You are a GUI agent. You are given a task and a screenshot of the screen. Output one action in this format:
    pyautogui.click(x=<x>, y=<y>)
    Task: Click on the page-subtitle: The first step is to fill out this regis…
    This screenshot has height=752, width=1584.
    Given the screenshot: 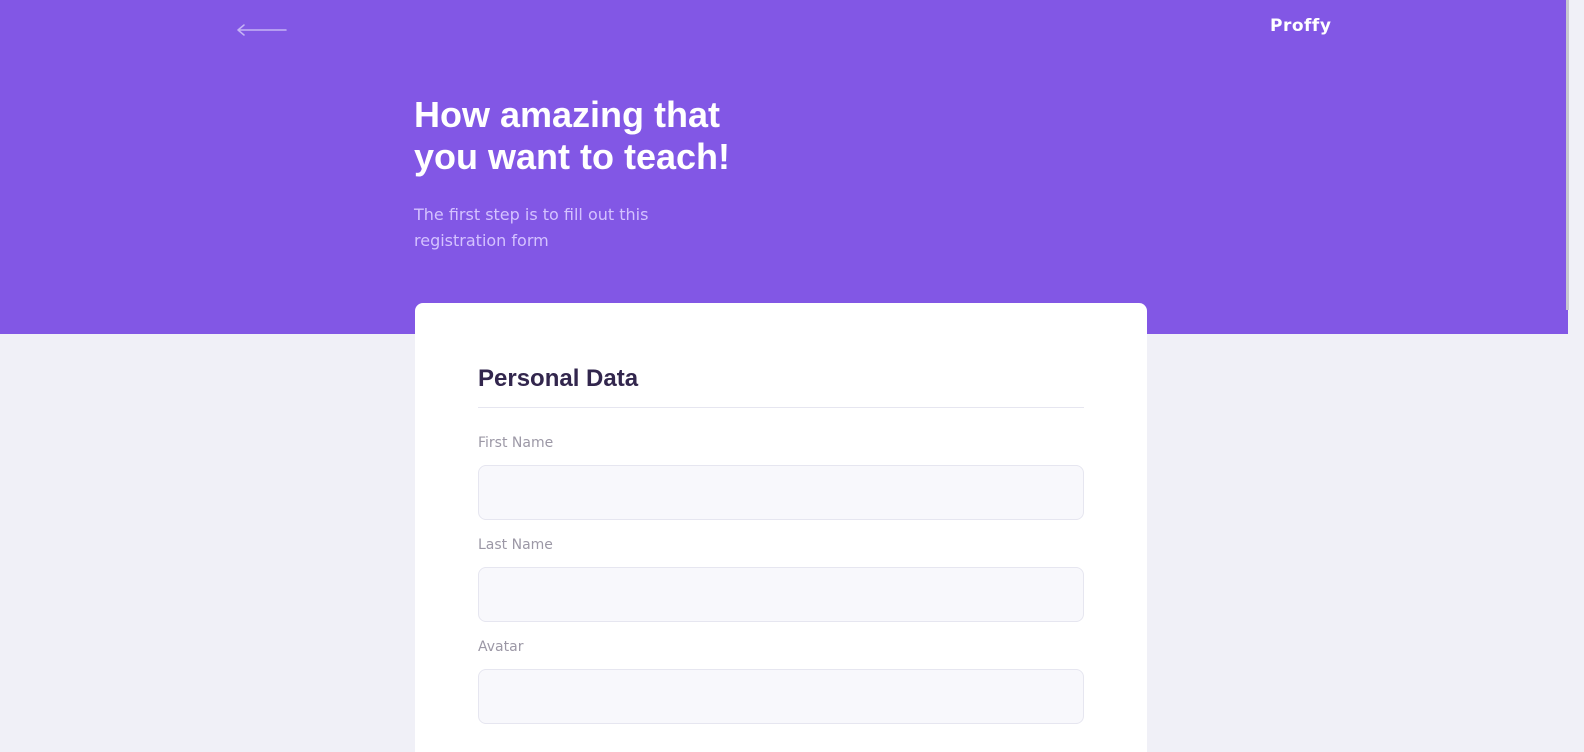 What is the action you would take?
    pyautogui.click(x=531, y=227)
    